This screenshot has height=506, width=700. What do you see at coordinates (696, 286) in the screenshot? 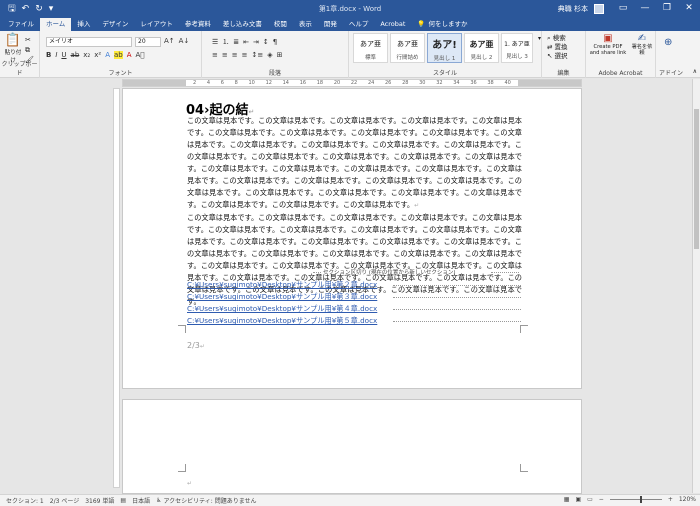
I see `vertical-scrollbar` at bounding box center [696, 286].